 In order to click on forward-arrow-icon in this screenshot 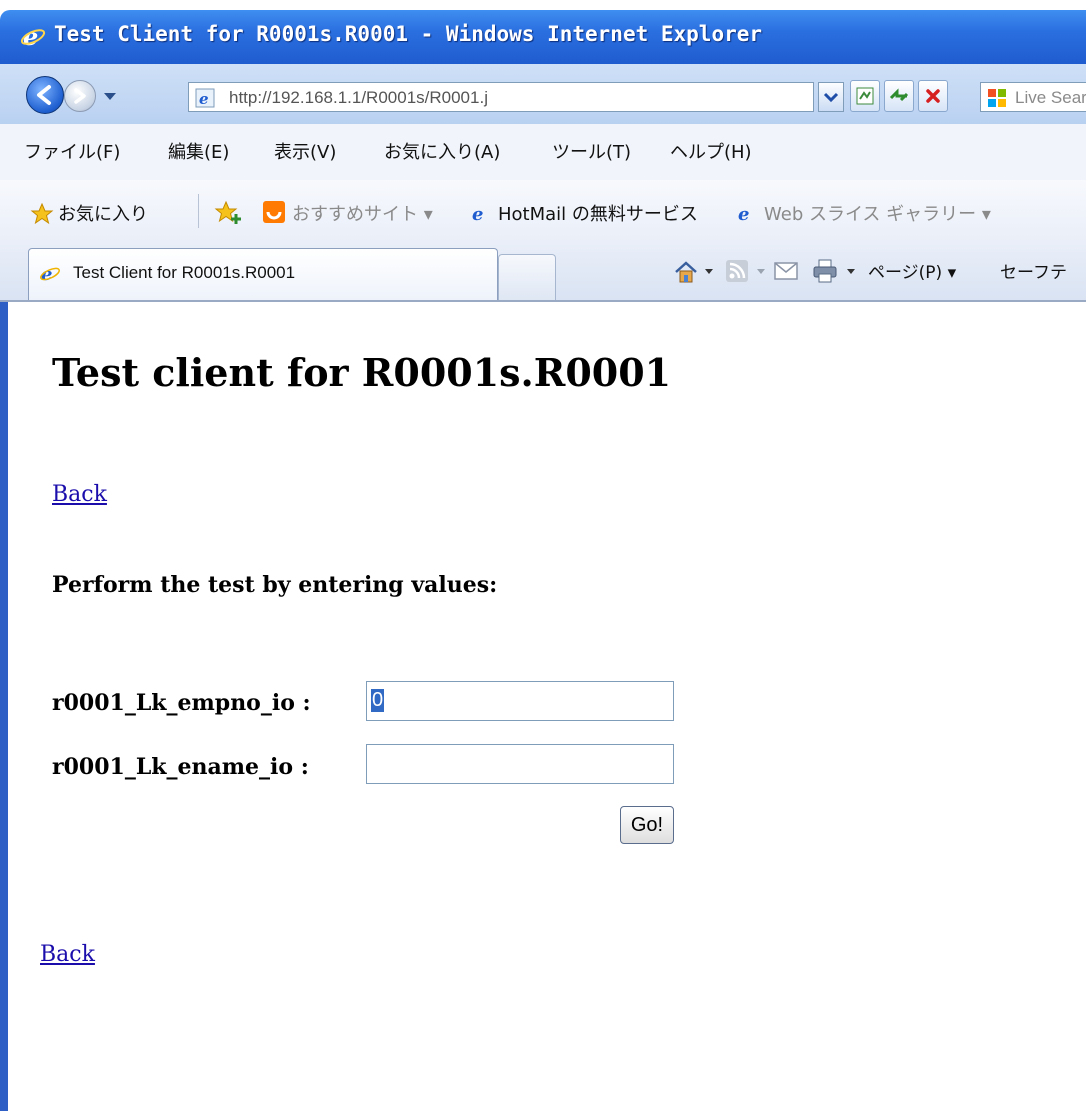, I will do `click(80, 96)`.